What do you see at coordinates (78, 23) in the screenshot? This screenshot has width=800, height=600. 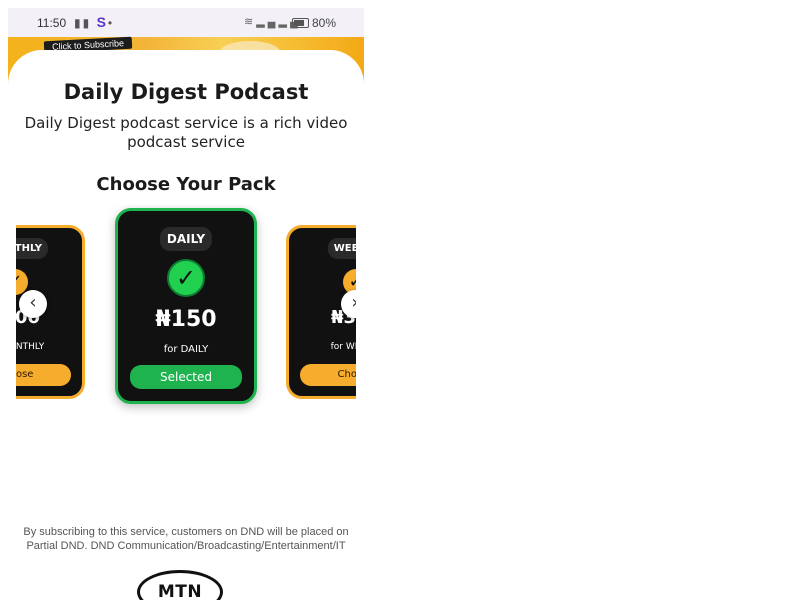 I see `teams-icon: ▮` at bounding box center [78, 23].